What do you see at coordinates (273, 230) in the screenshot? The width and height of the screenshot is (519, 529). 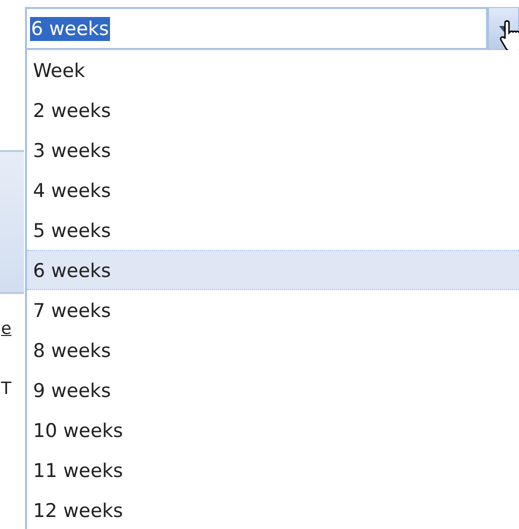 I see `dropdown-option: 5 weeks` at bounding box center [273, 230].